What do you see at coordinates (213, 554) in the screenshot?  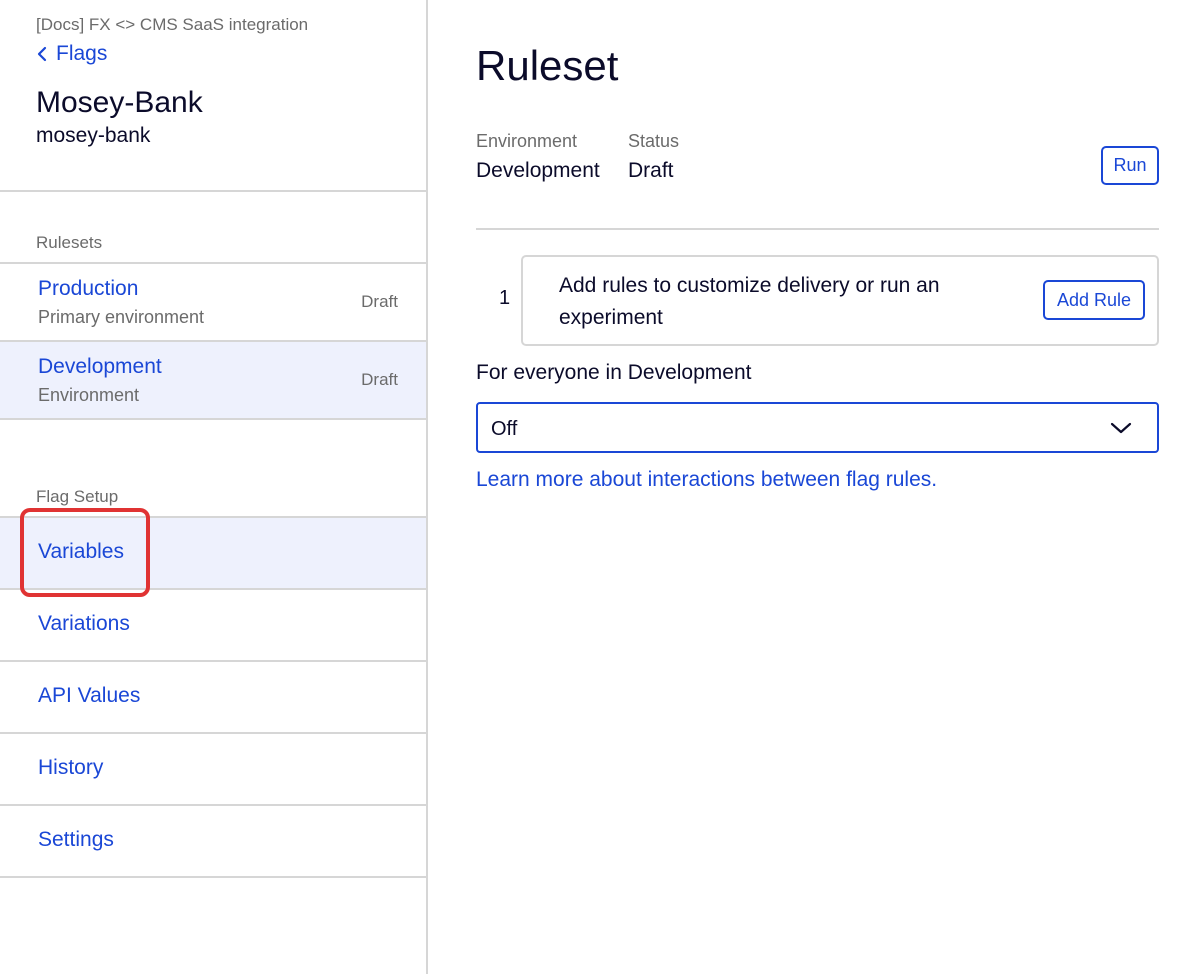 I see `nav-item-variables: Variables` at bounding box center [213, 554].